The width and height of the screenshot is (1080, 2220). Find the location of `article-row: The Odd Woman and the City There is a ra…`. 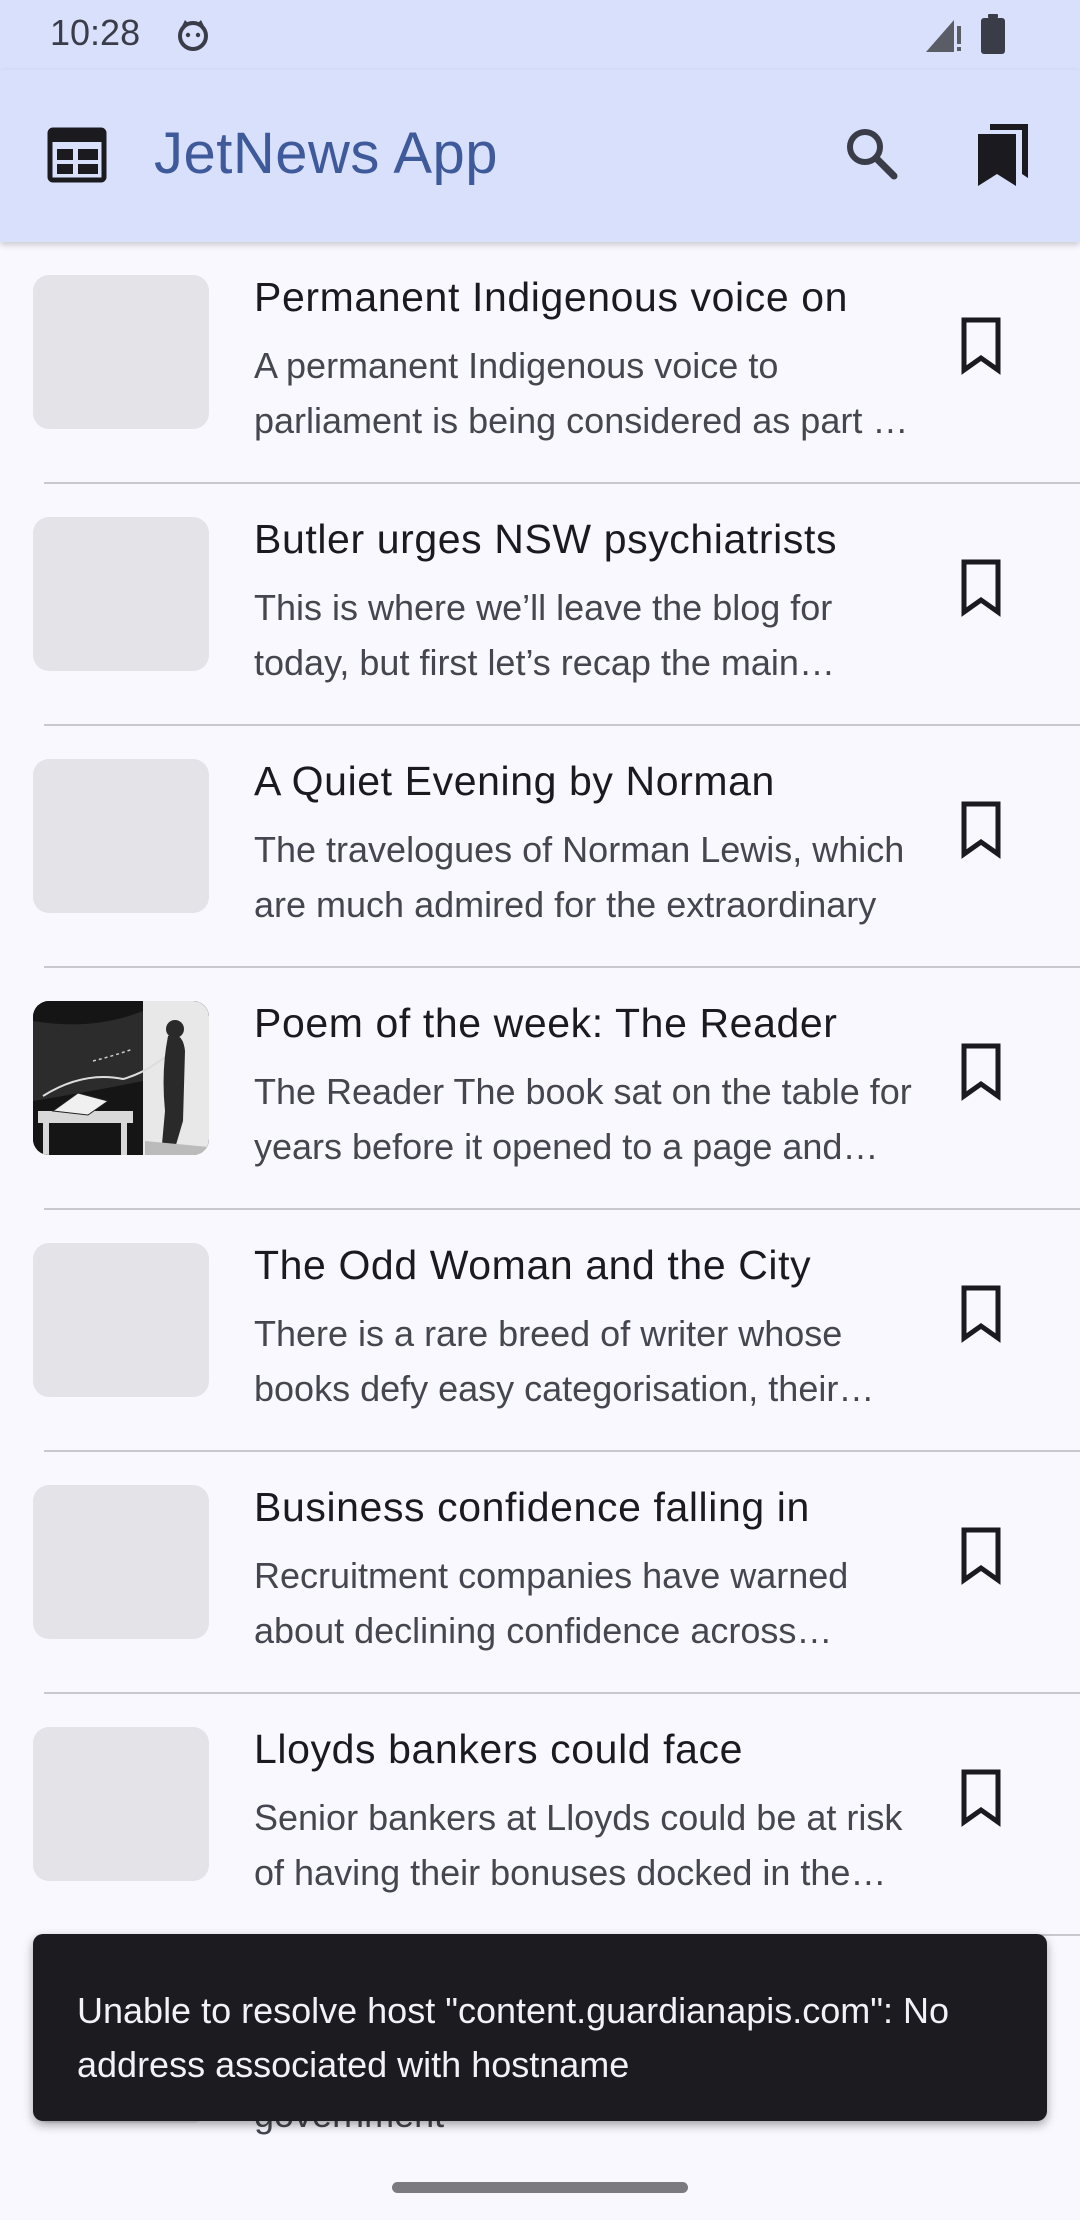

article-row: The Odd Woman and the City There is a ra… is located at coordinates (540, 1331).